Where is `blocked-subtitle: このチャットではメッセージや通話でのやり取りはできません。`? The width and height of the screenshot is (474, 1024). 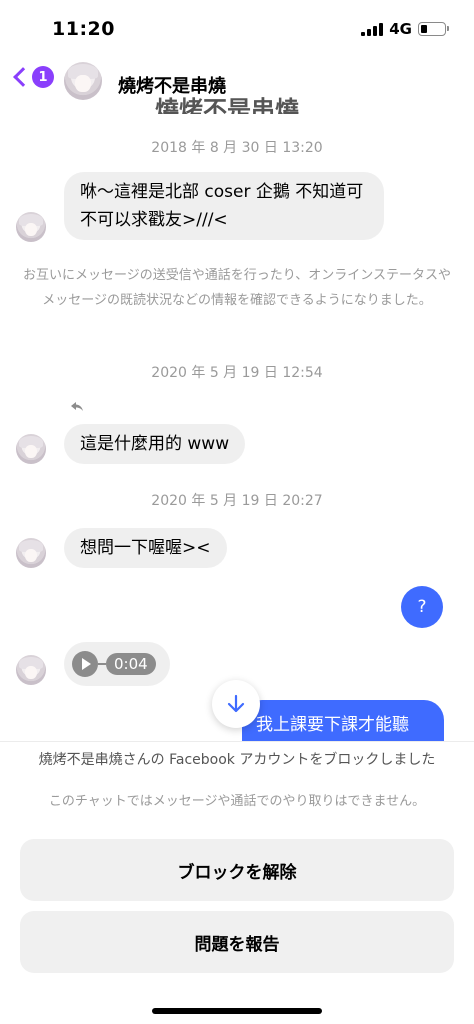 blocked-subtitle: このチャットではメッセージや通話でのやり取りはできません。 is located at coordinates (237, 801).